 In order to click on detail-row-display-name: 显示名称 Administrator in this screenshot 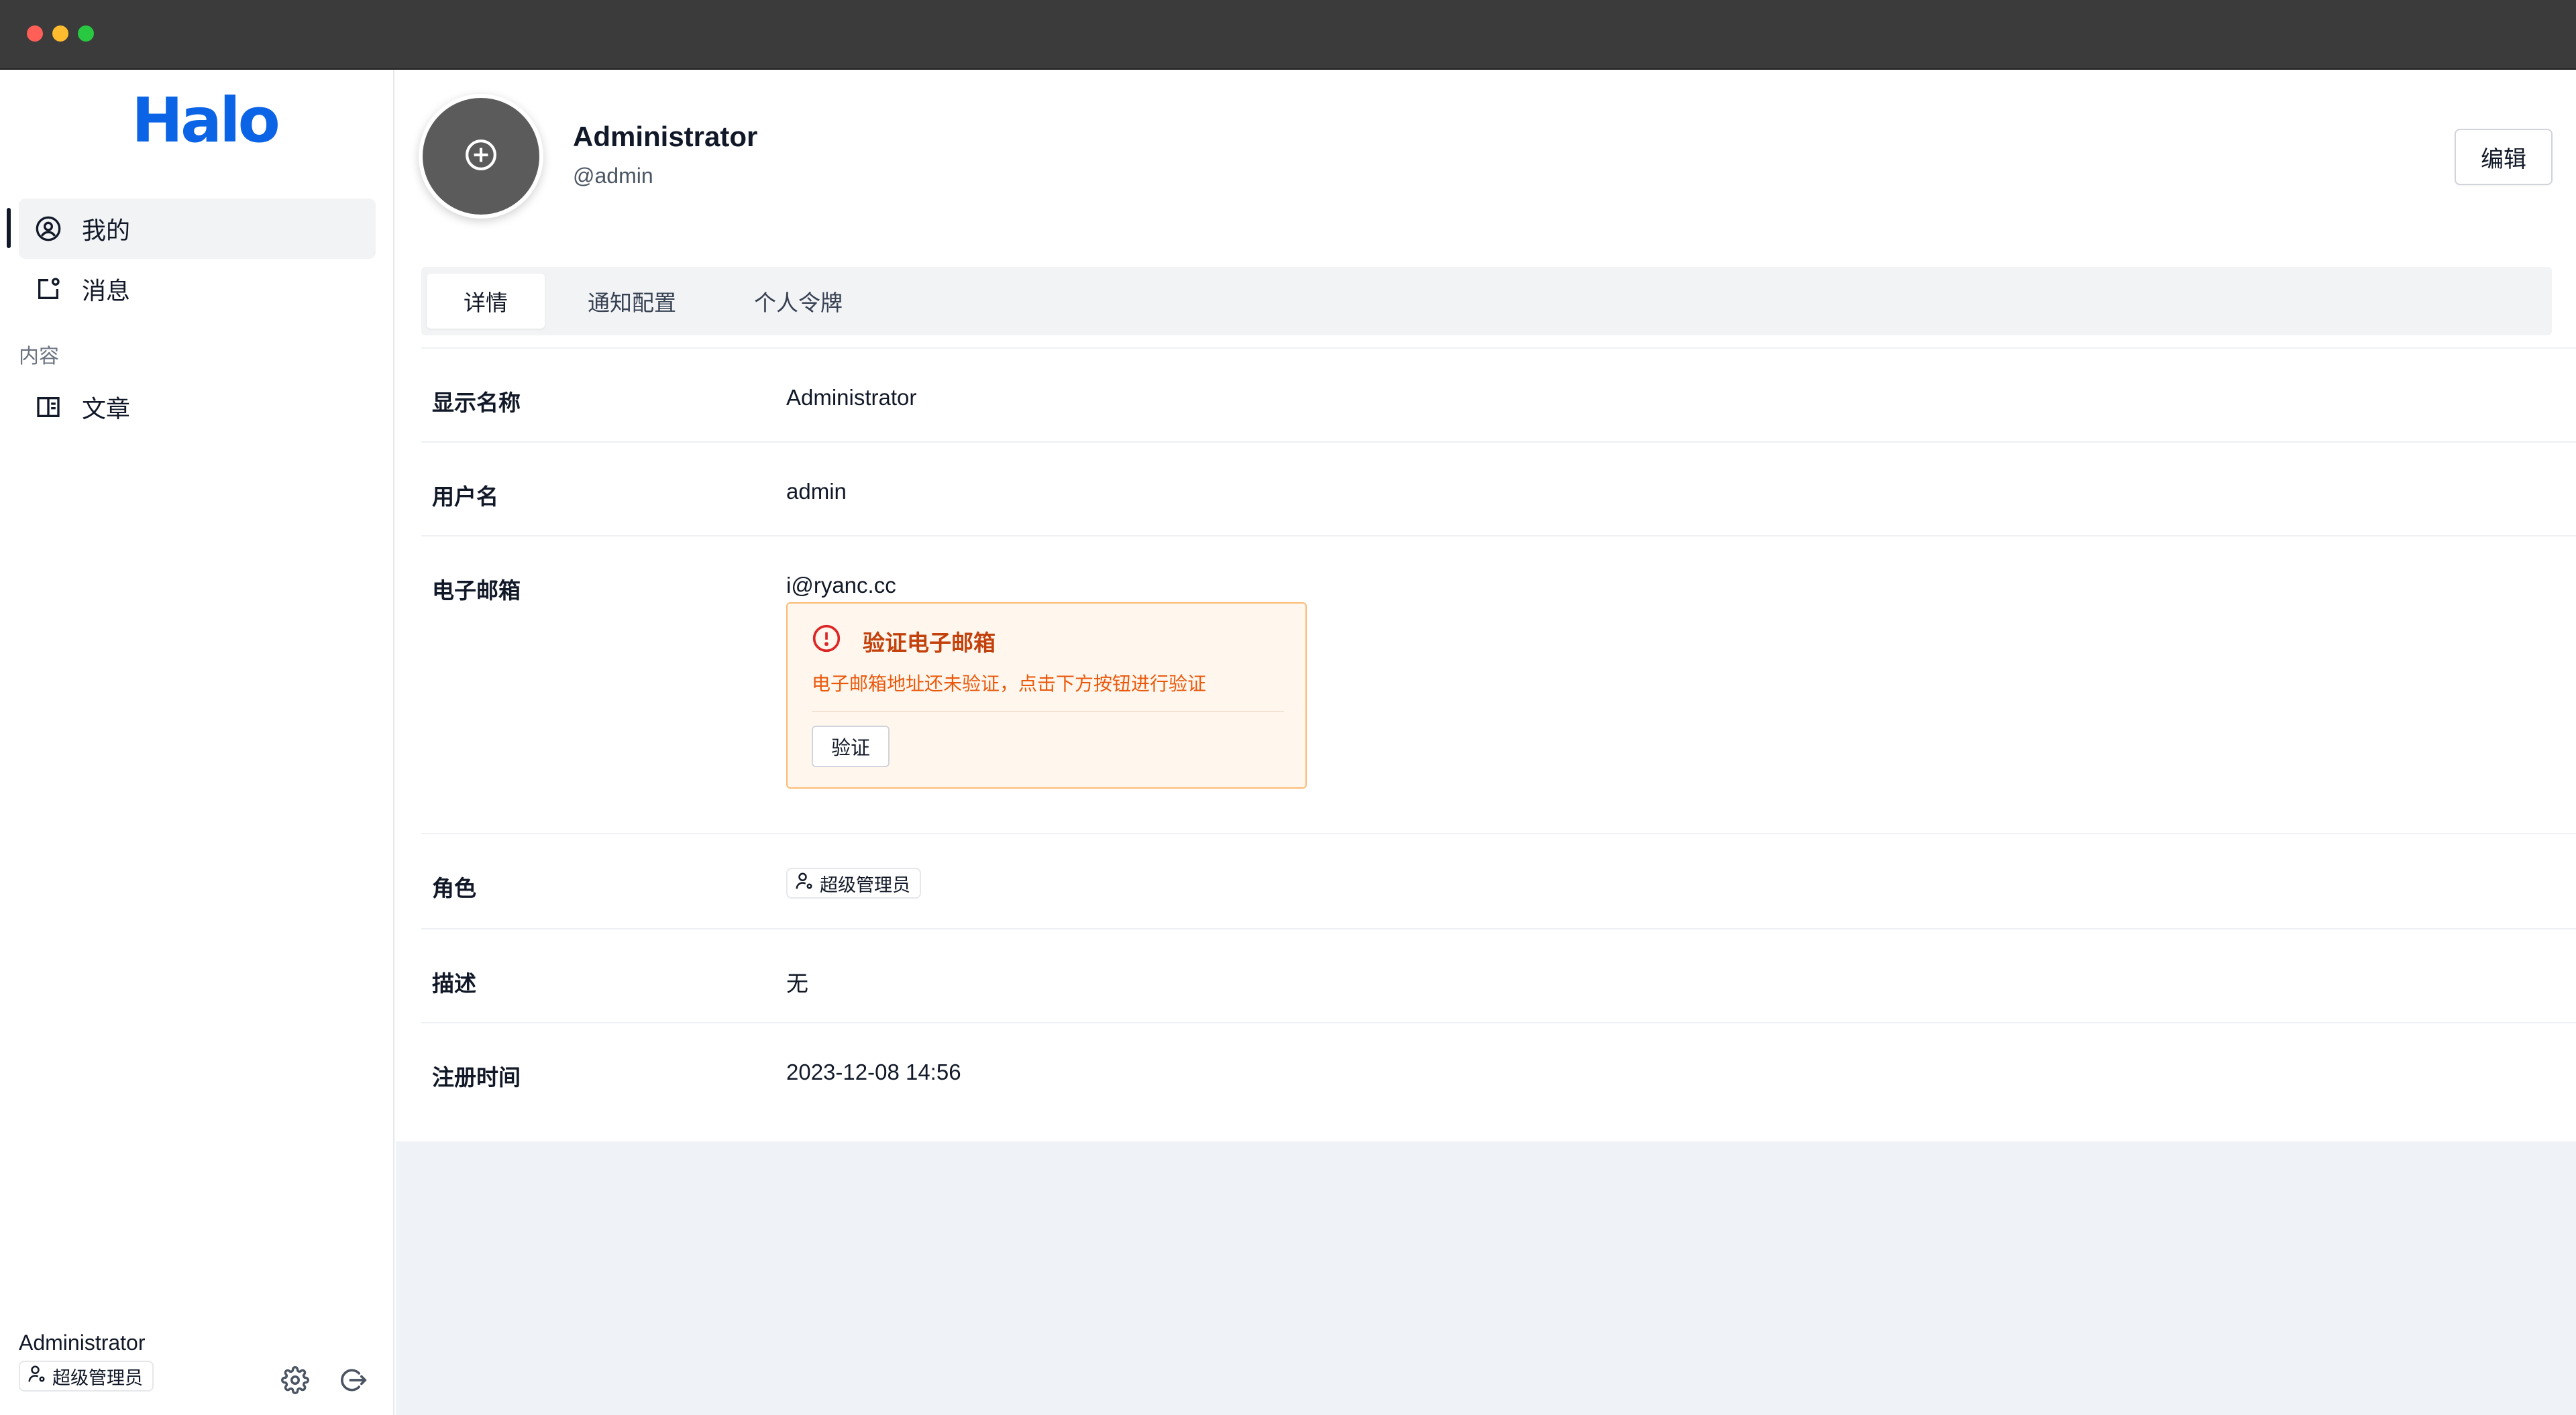, I will do `click(1498, 394)`.